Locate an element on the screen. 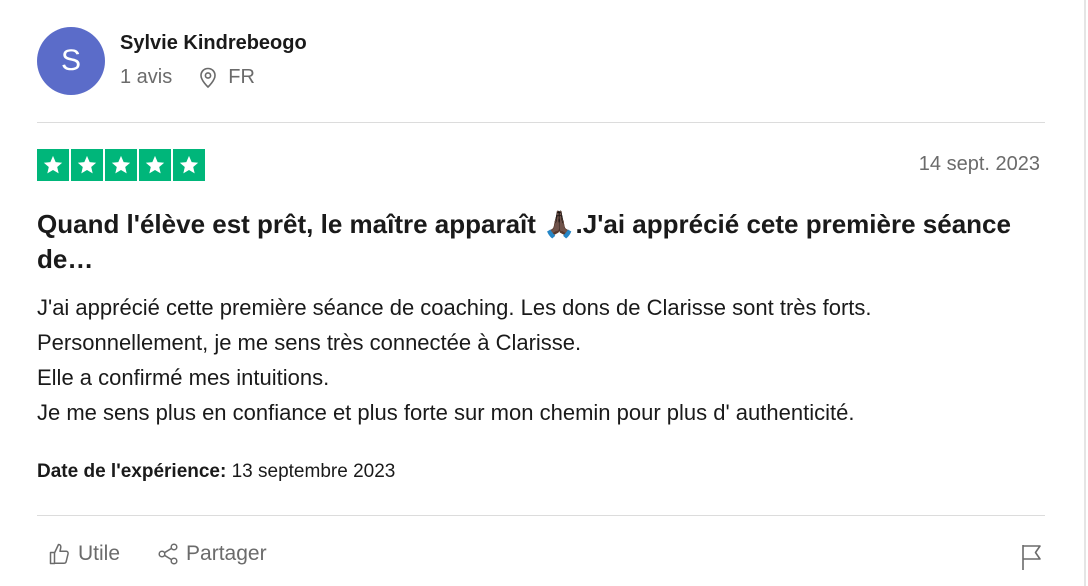 The height and width of the screenshot is (586, 1088). location-pin-icon is located at coordinates (208, 77).